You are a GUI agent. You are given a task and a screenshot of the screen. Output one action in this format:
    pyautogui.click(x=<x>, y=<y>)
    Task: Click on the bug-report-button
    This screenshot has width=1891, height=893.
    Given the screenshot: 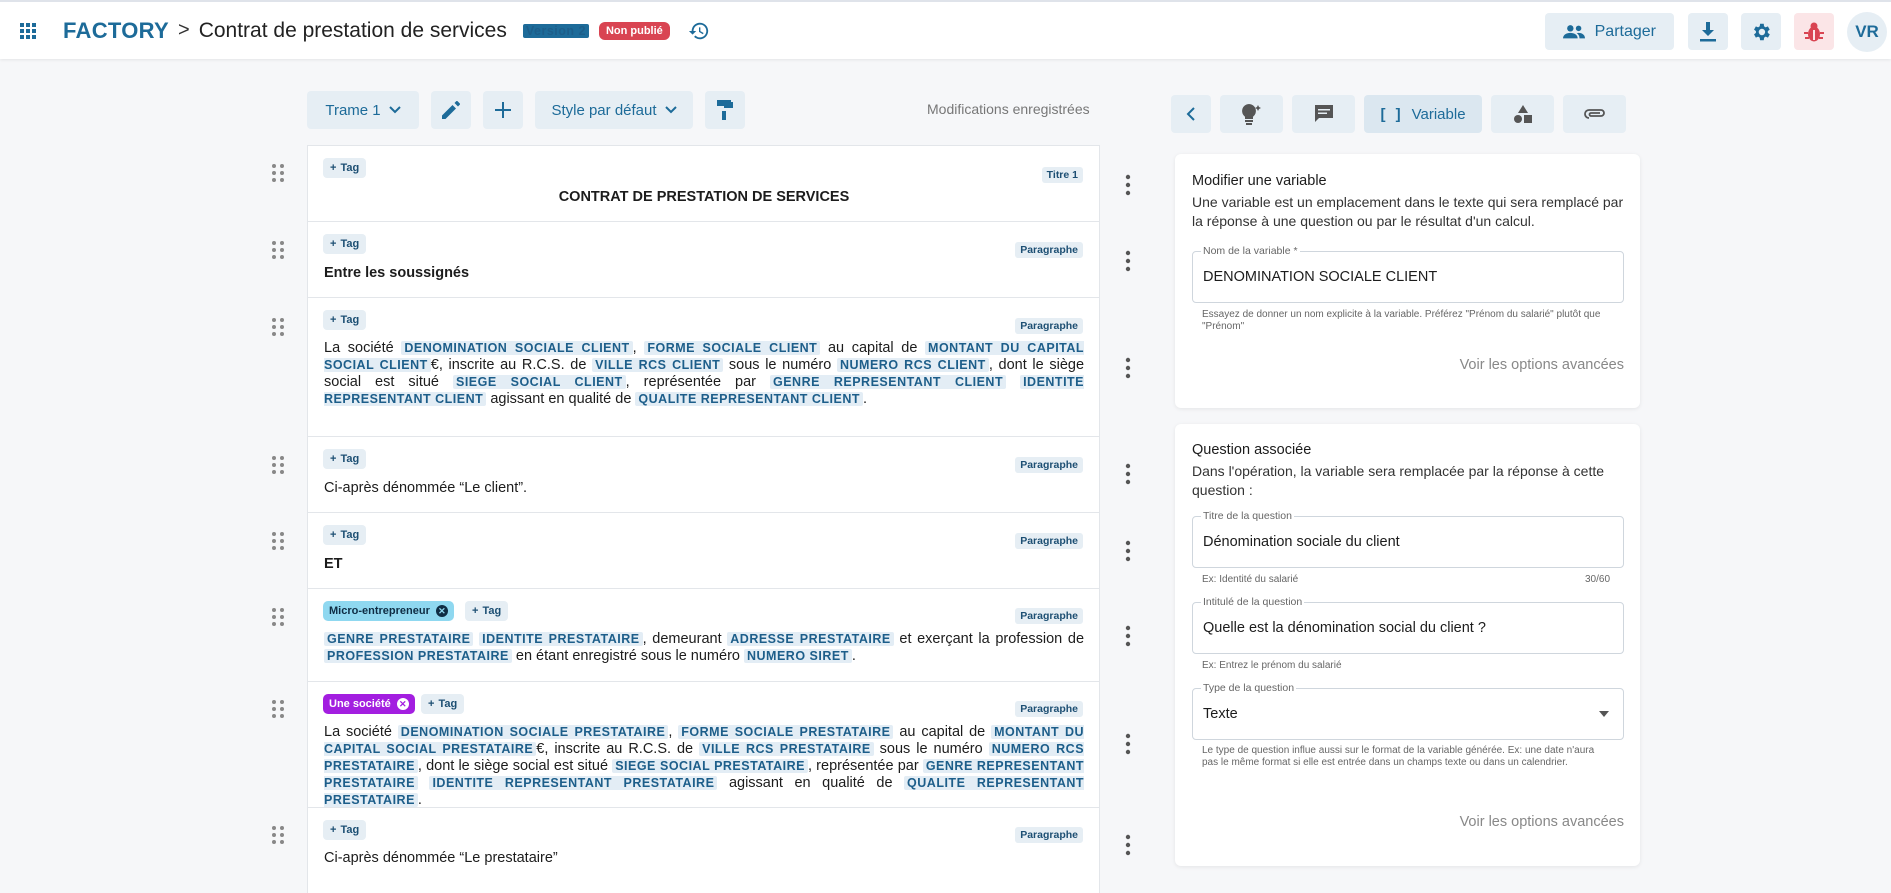 What is the action you would take?
    pyautogui.click(x=1814, y=31)
    